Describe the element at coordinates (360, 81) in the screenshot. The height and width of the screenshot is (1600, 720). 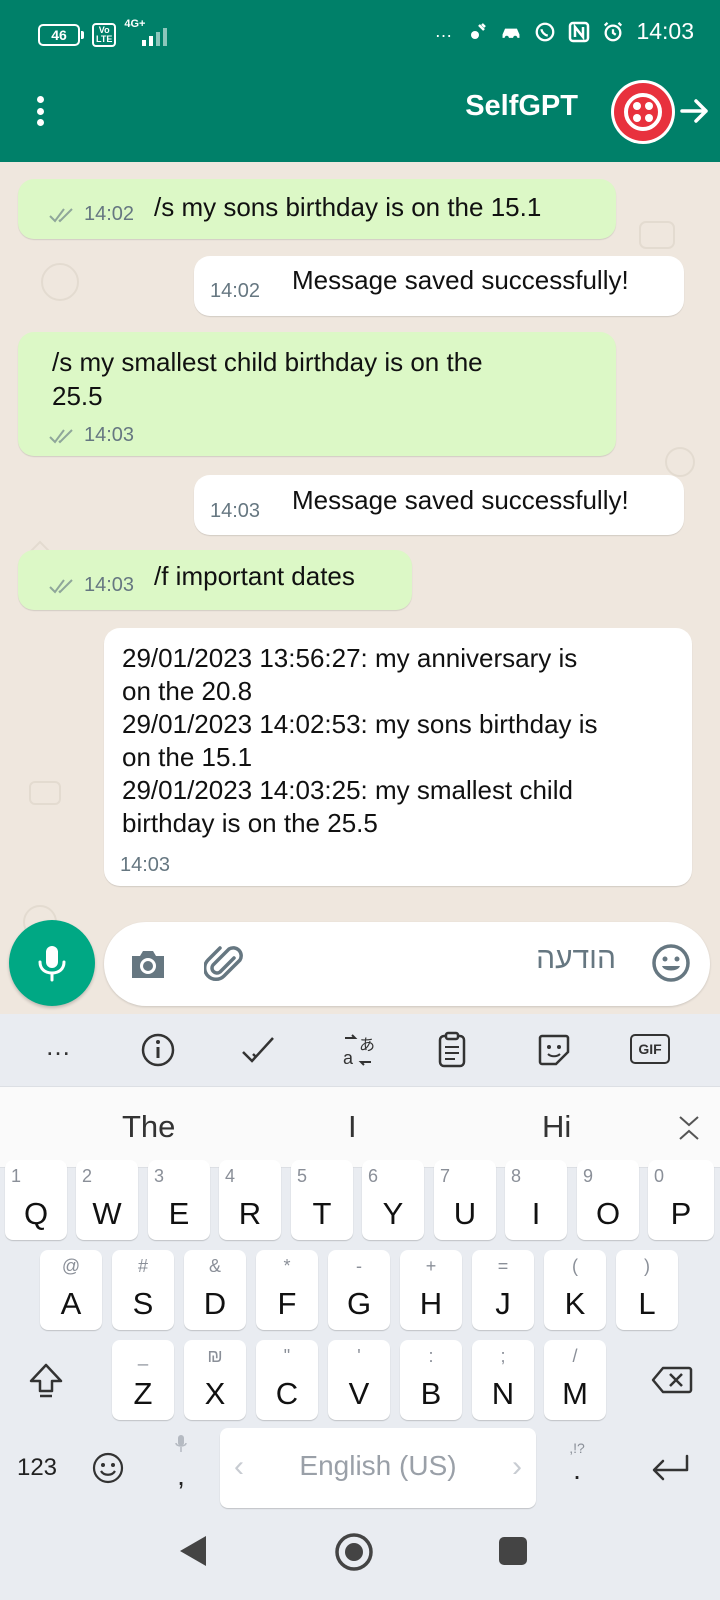
I see `app-header: 46 Vo LTE 4G+ … 14:03 SelfGPT` at that location.